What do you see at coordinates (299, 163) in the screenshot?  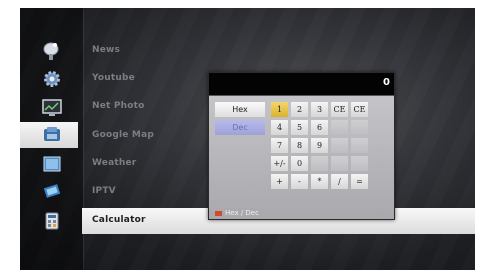 I see `key-0: 0` at bounding box center [299, 163].